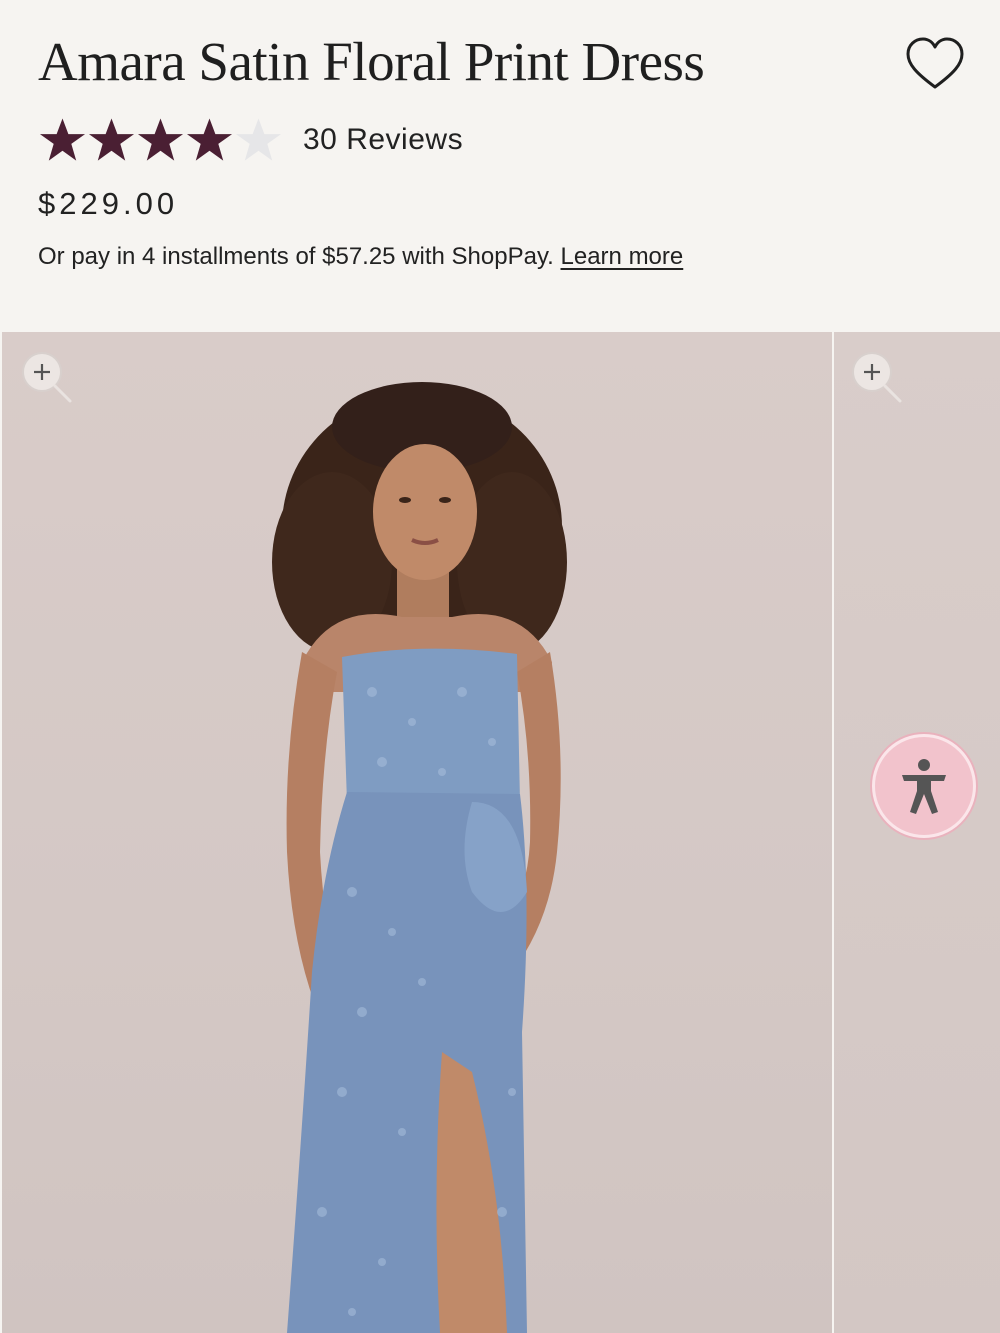 This screenshot has width=1000, height=1333. What do you see at coordinates (371, 61) in the screenshot?
I see `product-title: Amara Satin Floral Print Dress` at bounding box center [371, 61].